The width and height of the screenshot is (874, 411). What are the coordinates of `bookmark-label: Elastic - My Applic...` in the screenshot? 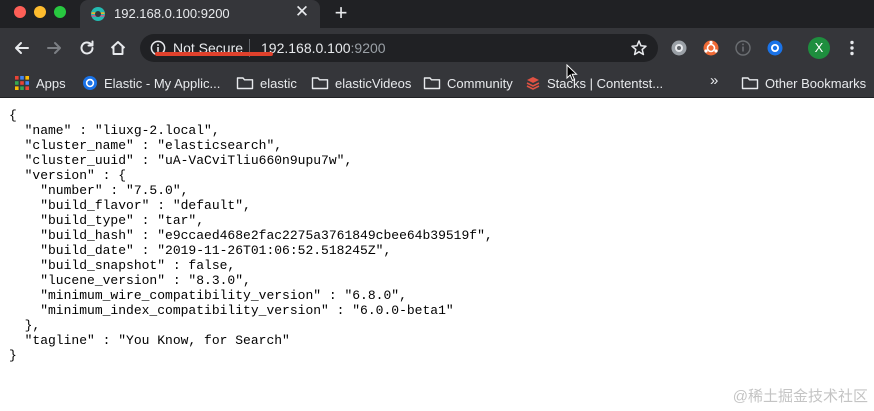 It's located at (162, 83).